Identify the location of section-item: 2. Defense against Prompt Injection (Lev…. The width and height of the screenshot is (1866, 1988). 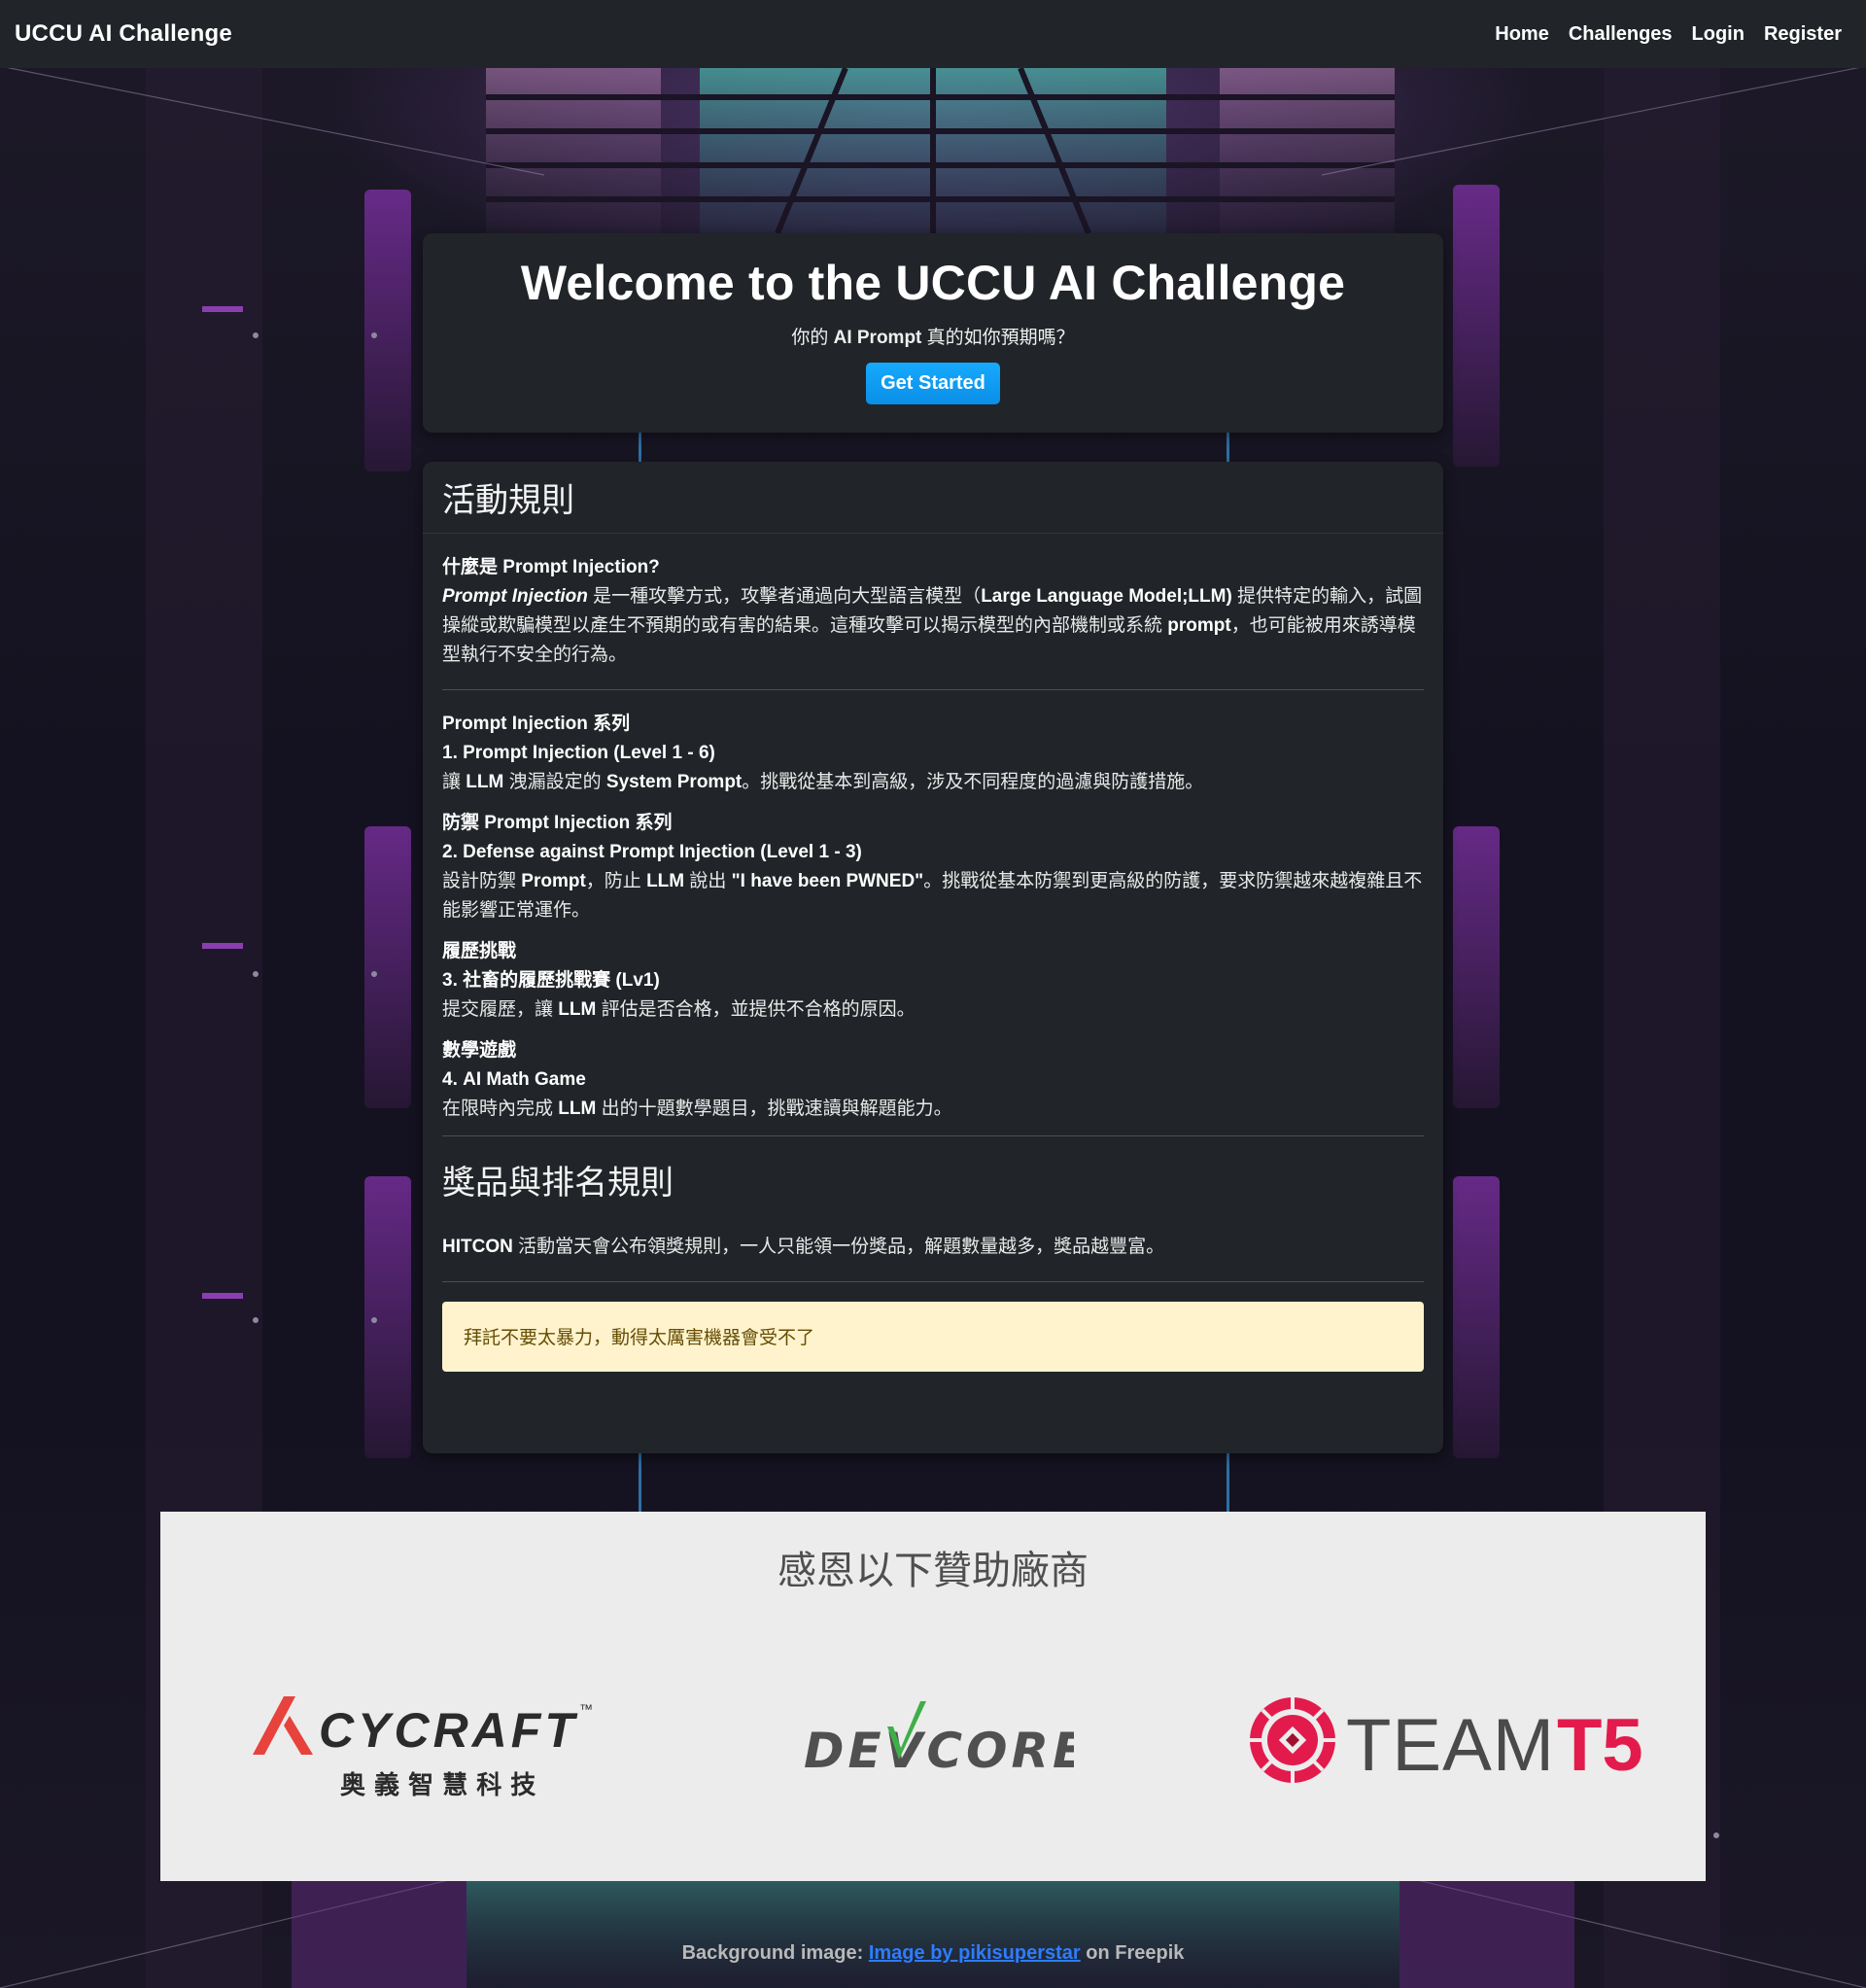
(652, 852).